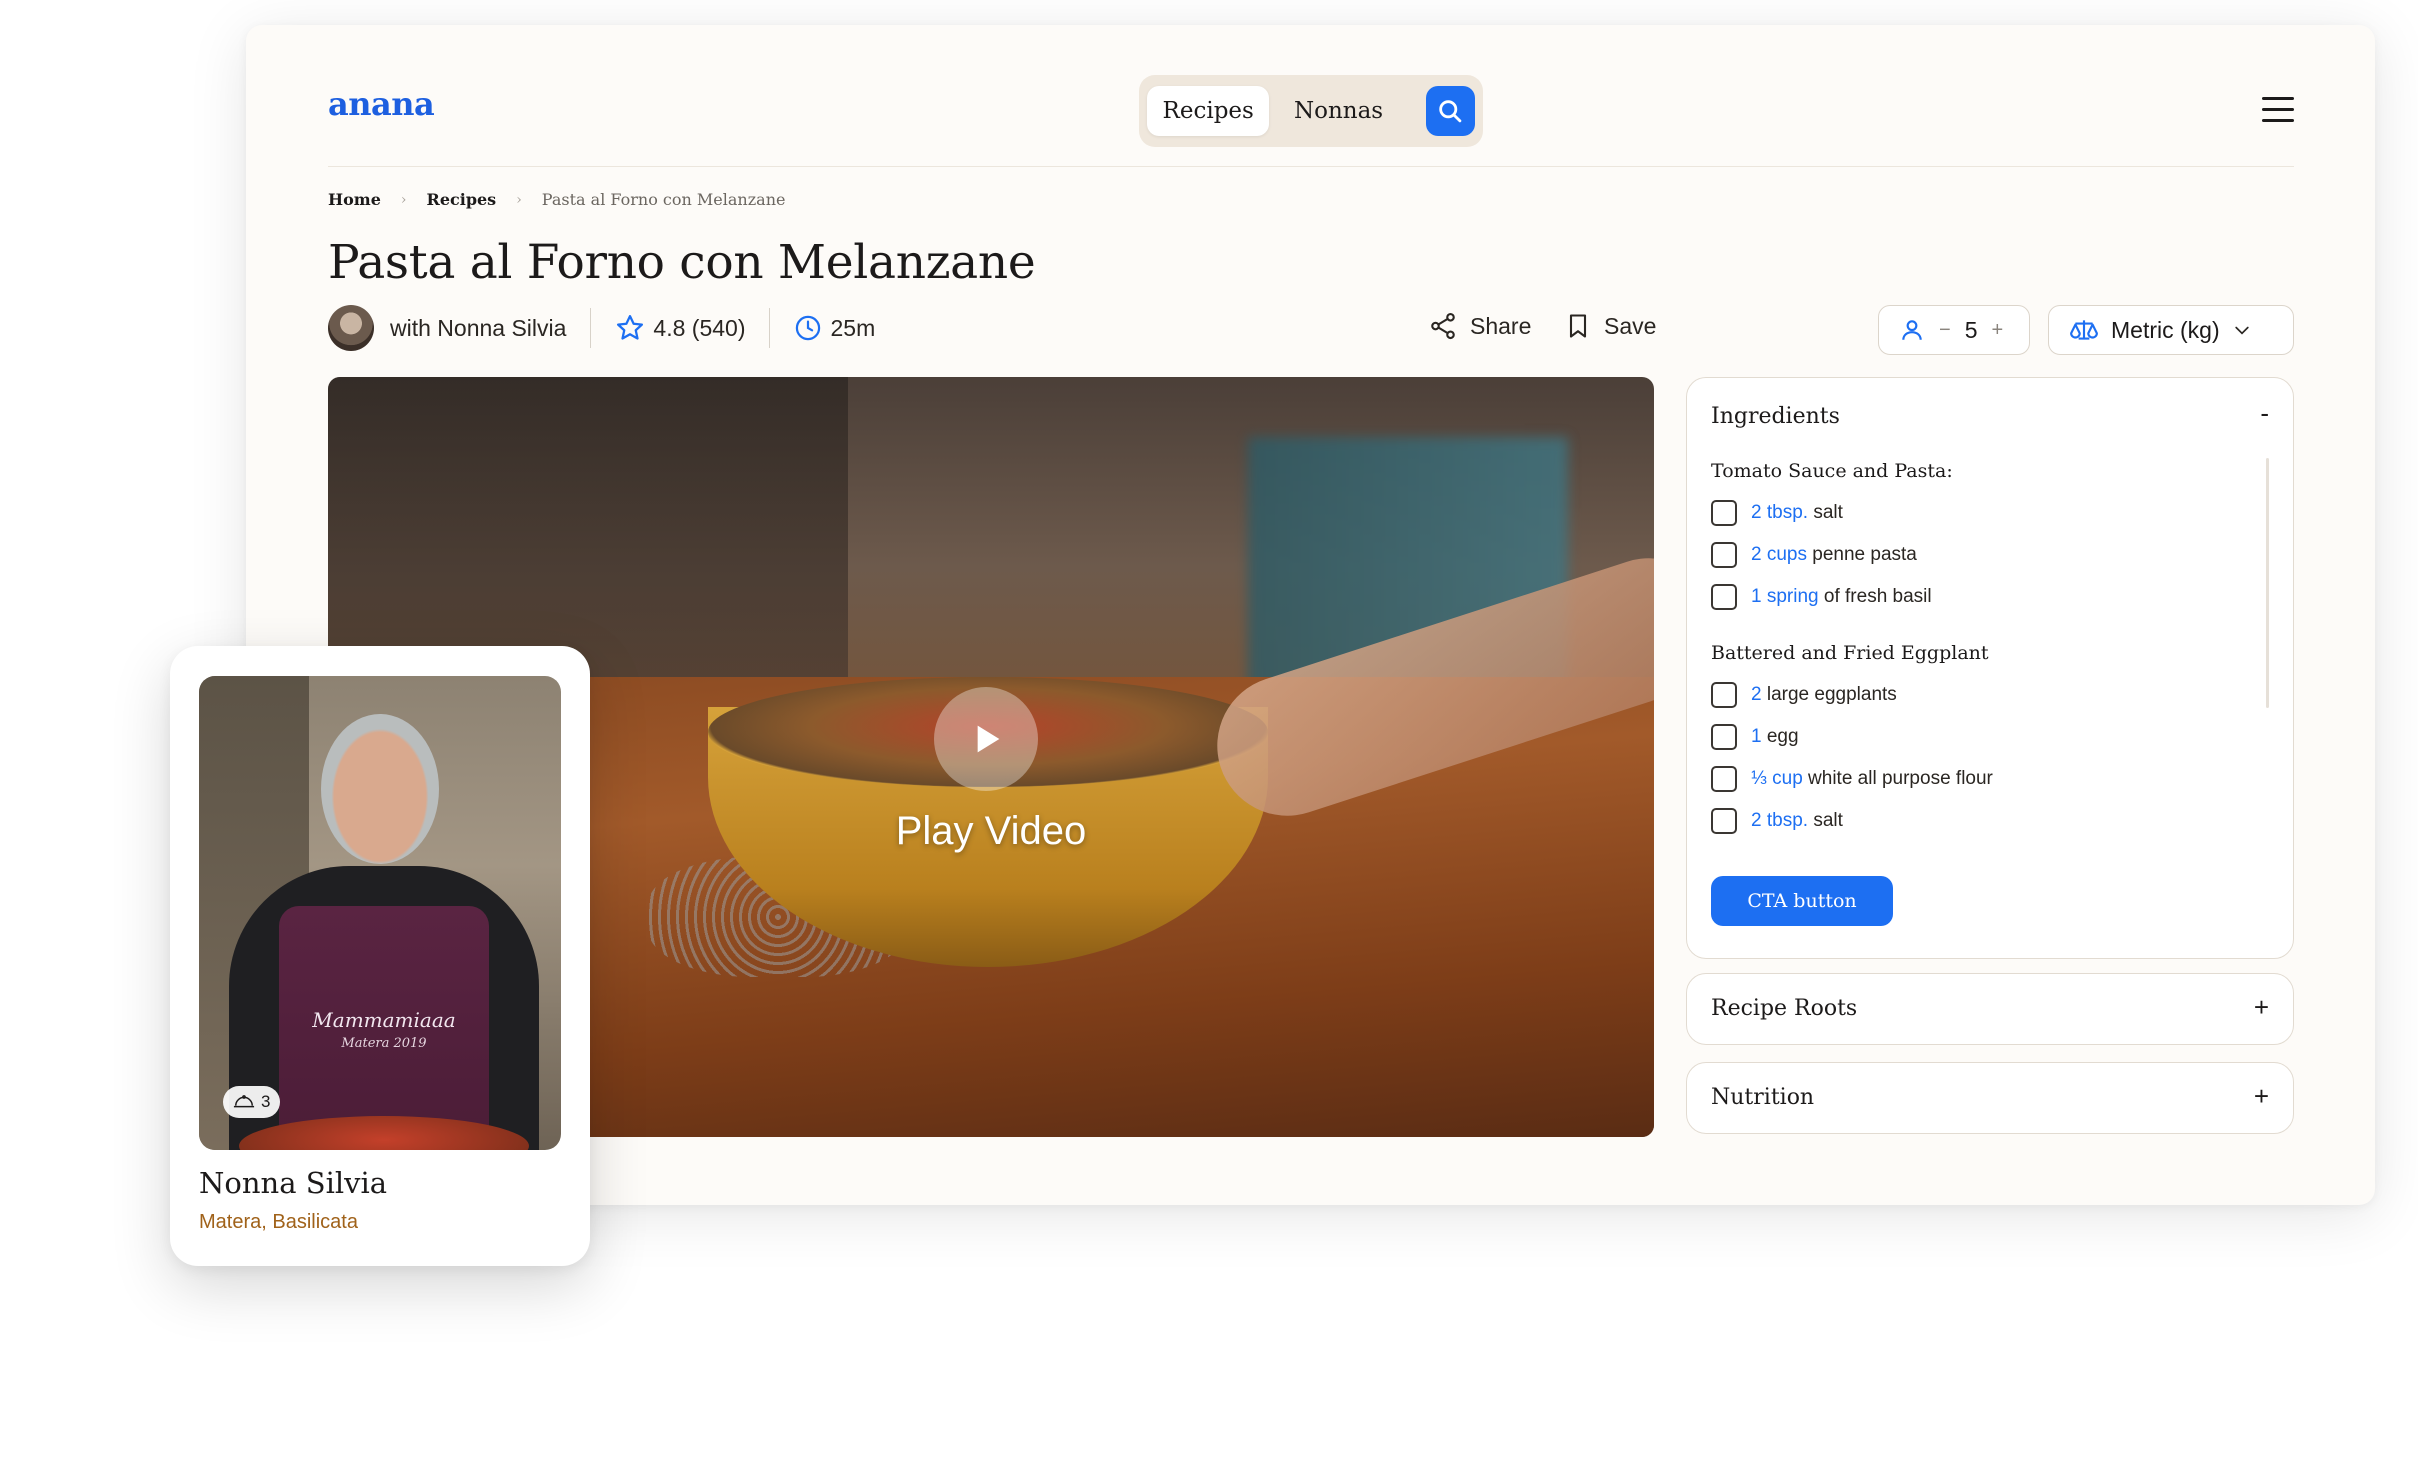 The image size is (2418, 1462). What do you see at coordinates (478, 328) in the screenshot?
I see `author-label: with Nonna Silvia` at bounding box center [478, 328].